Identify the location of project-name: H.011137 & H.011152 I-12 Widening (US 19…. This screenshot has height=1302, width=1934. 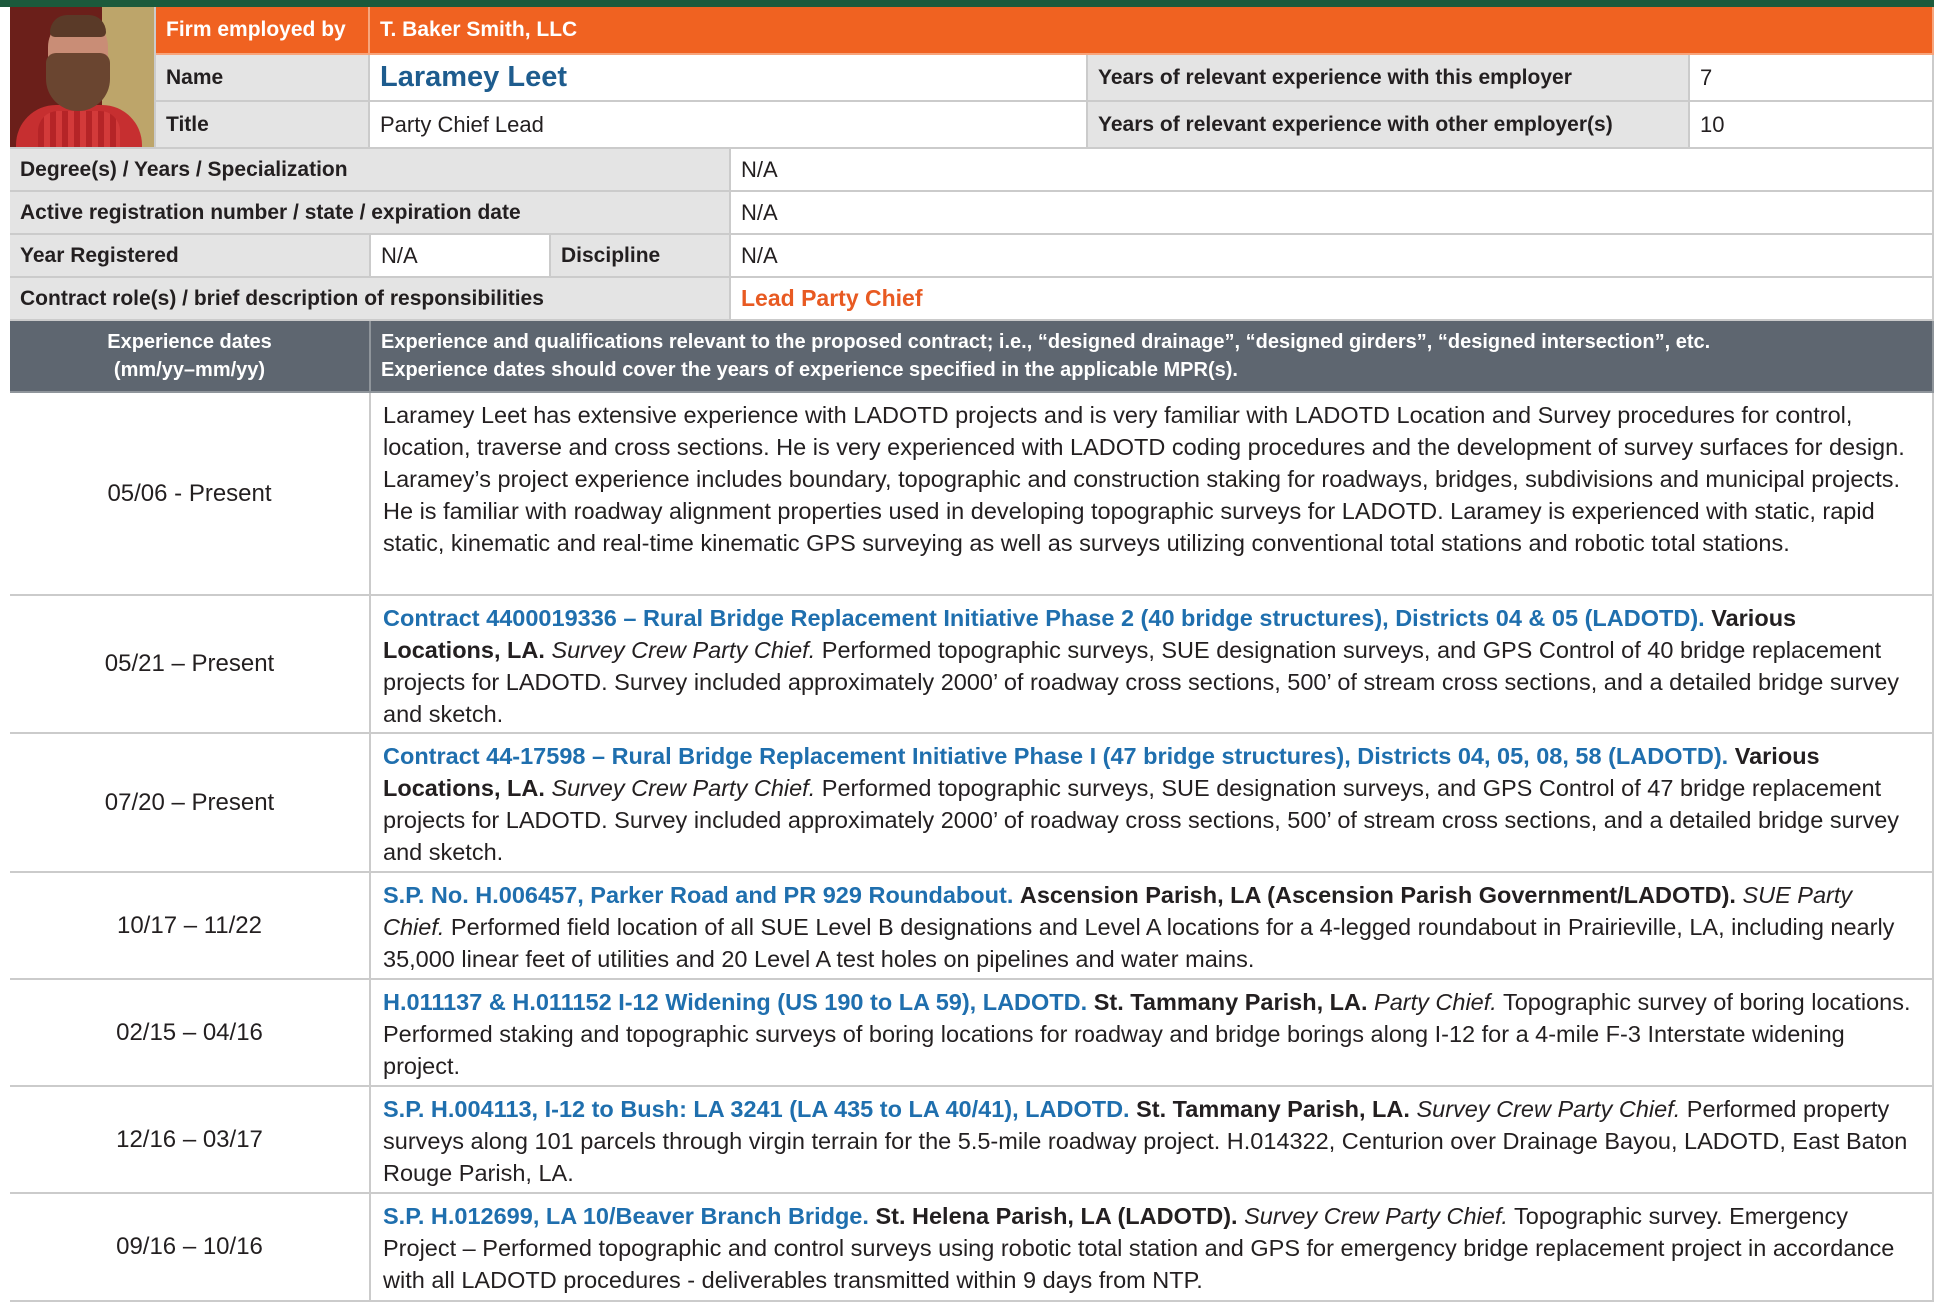
(735, 1002).